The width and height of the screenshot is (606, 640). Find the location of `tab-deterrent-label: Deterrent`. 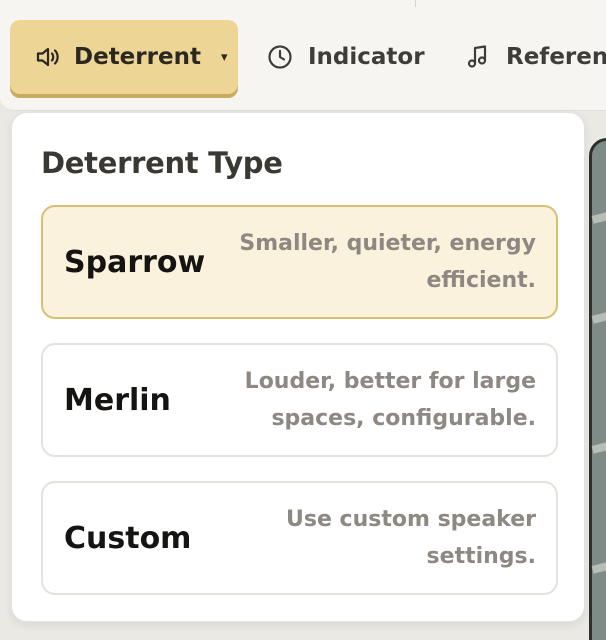

tab-deterrent-label: Deterrent is located at coordinates (137, 57).